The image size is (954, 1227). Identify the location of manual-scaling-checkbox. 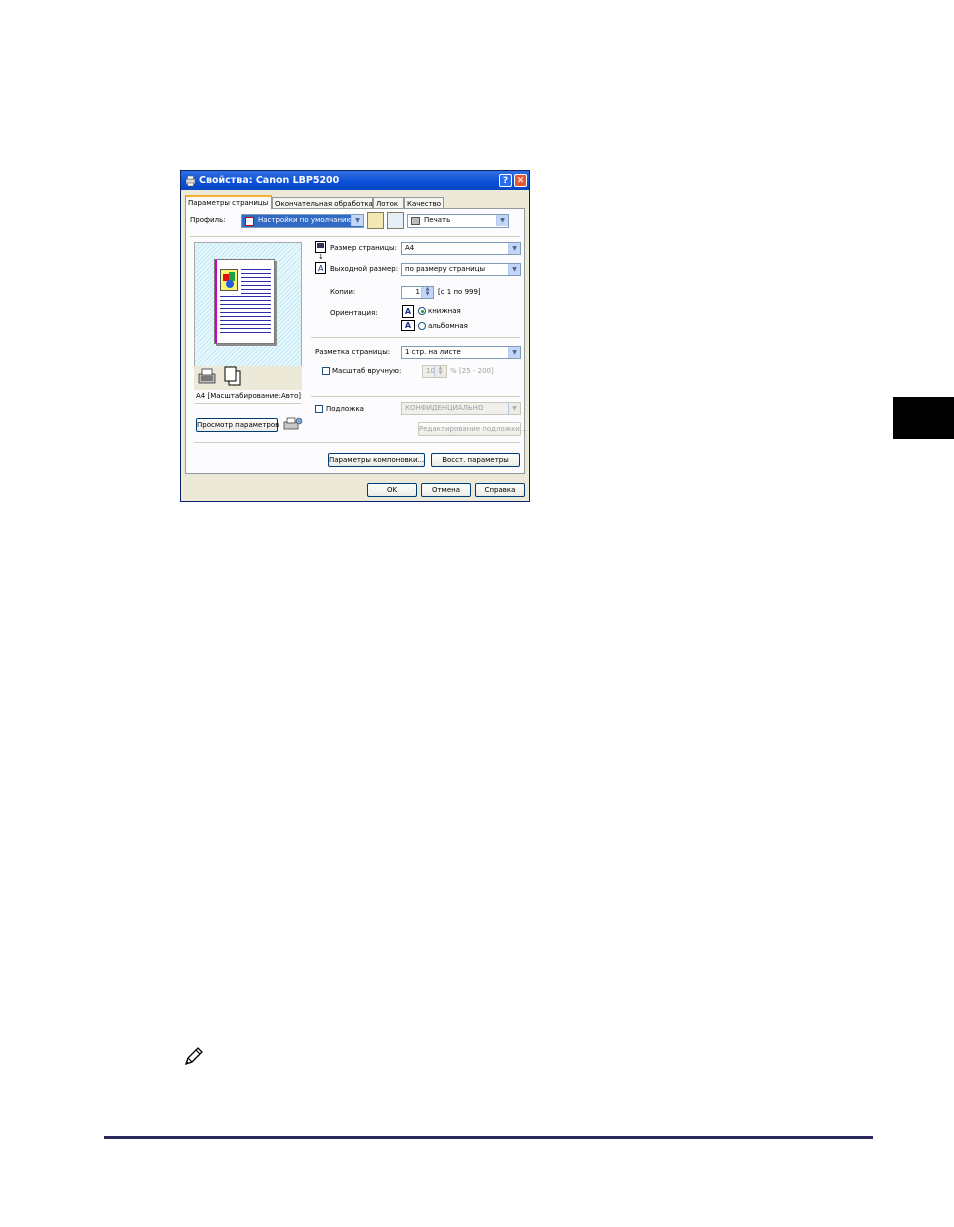
(326, 371).